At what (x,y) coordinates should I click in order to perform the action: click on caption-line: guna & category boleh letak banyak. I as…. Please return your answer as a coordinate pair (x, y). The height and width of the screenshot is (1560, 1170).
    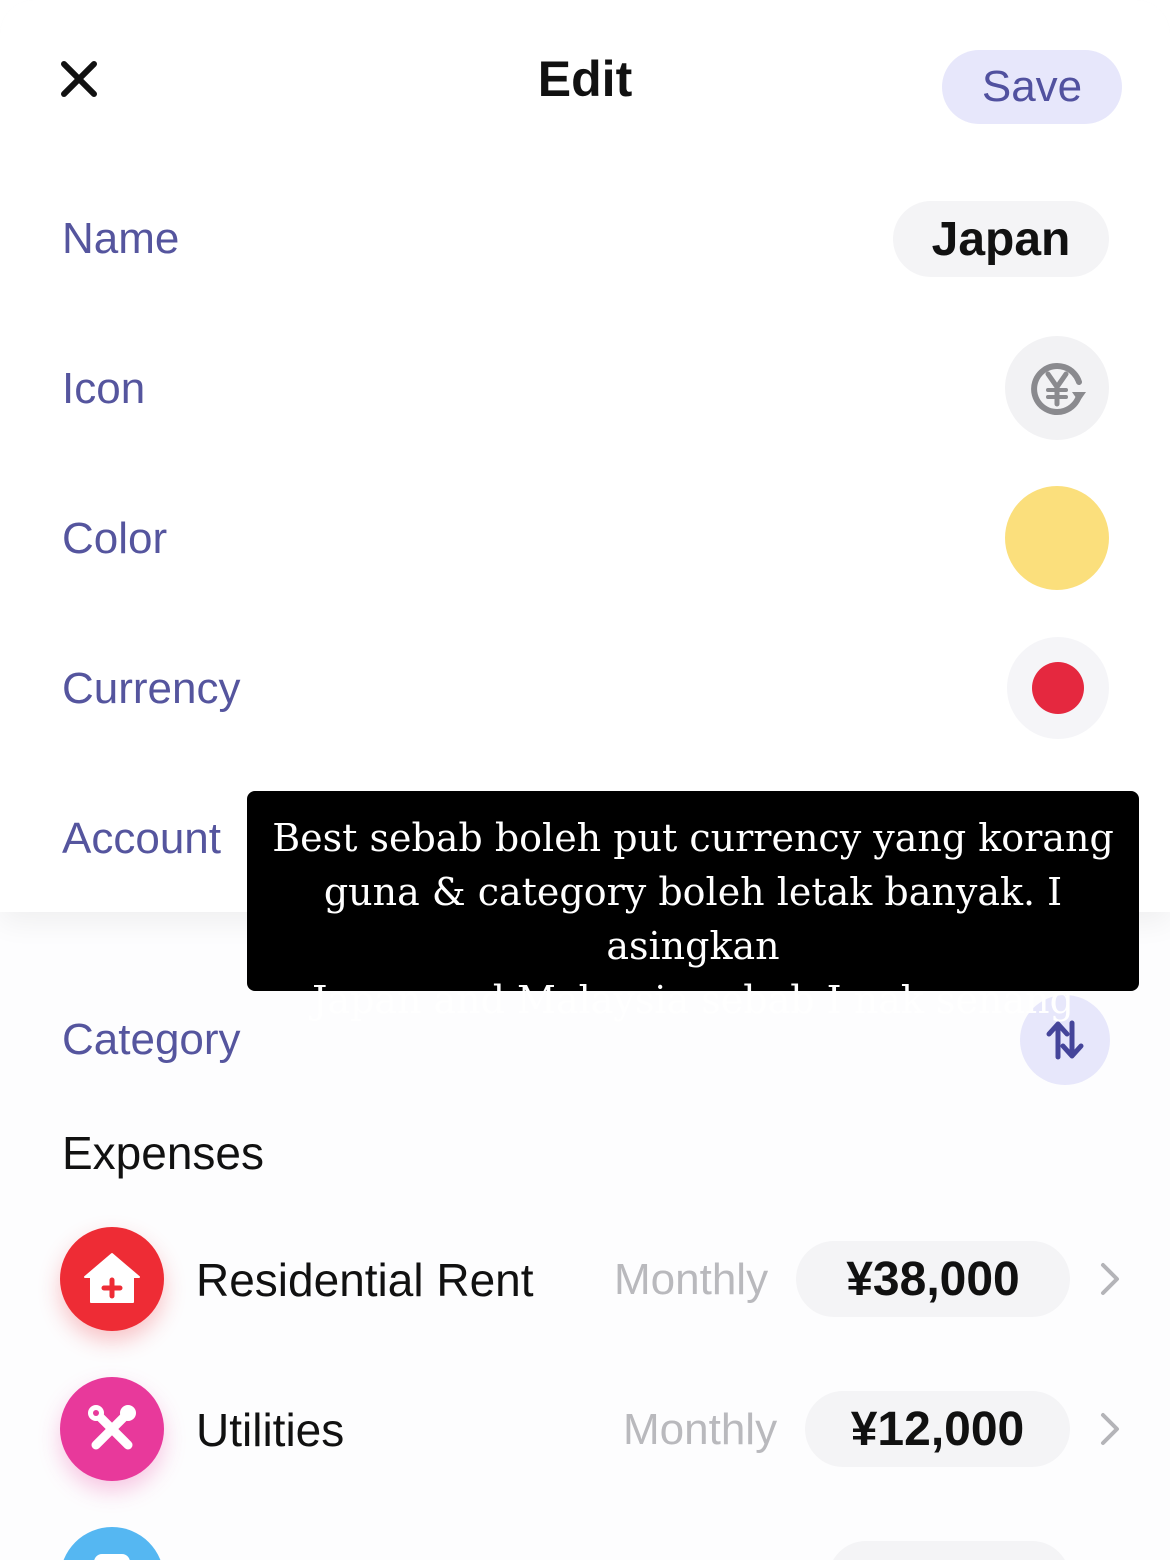
    Looking at the image, I should click on (693, 919).